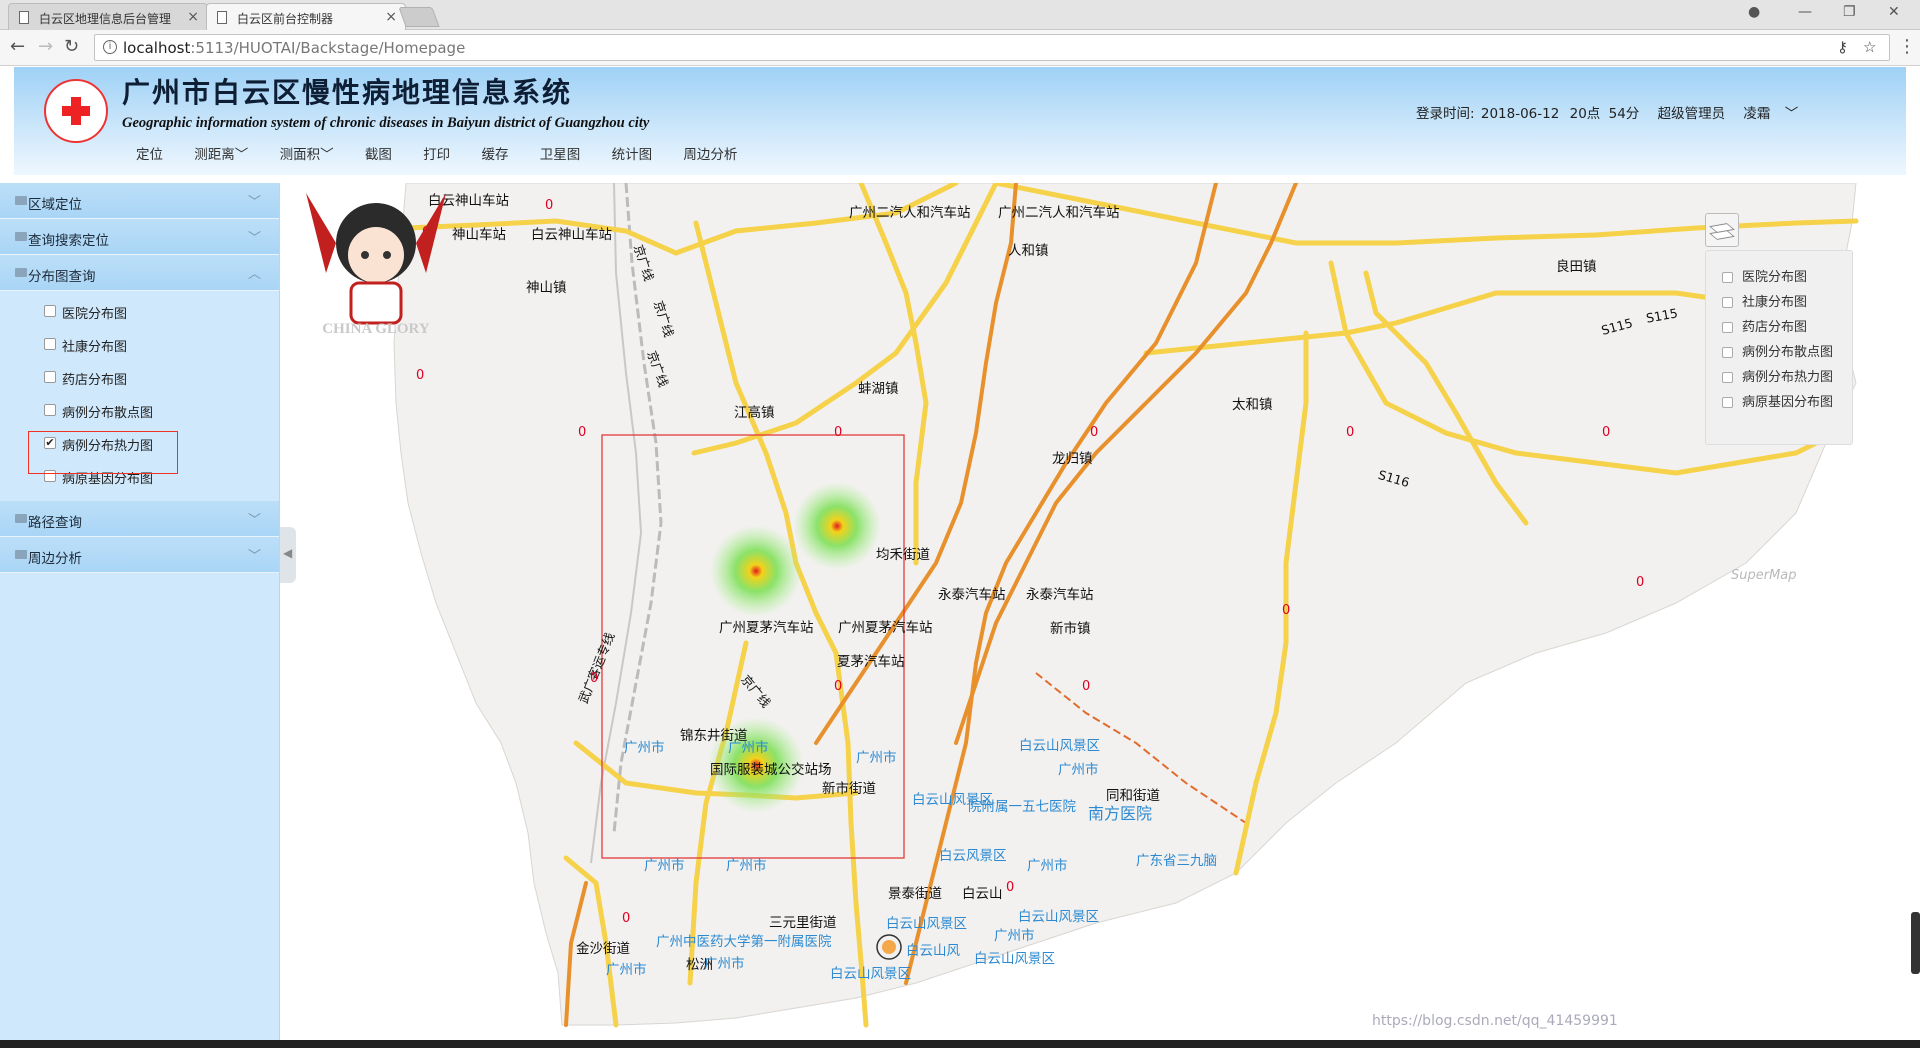  What do you see at coordinates (837, 526) in the screenshot?
I see `heatmap-spot` at bounding box center [837, 526].